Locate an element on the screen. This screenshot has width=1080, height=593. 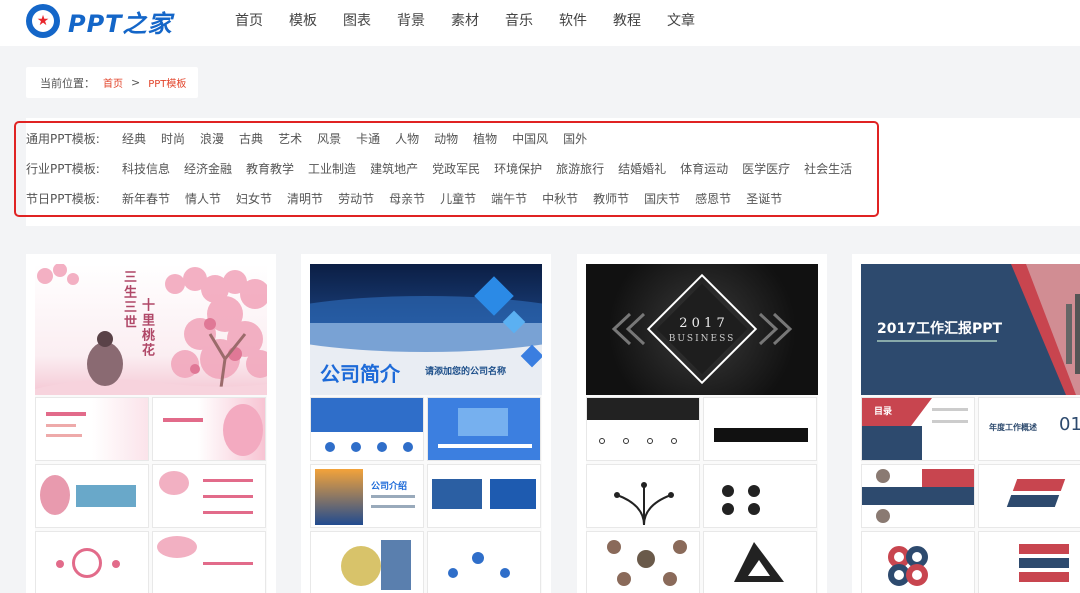
filter-tag: 党政军民 is located at coordinates (456, 168).